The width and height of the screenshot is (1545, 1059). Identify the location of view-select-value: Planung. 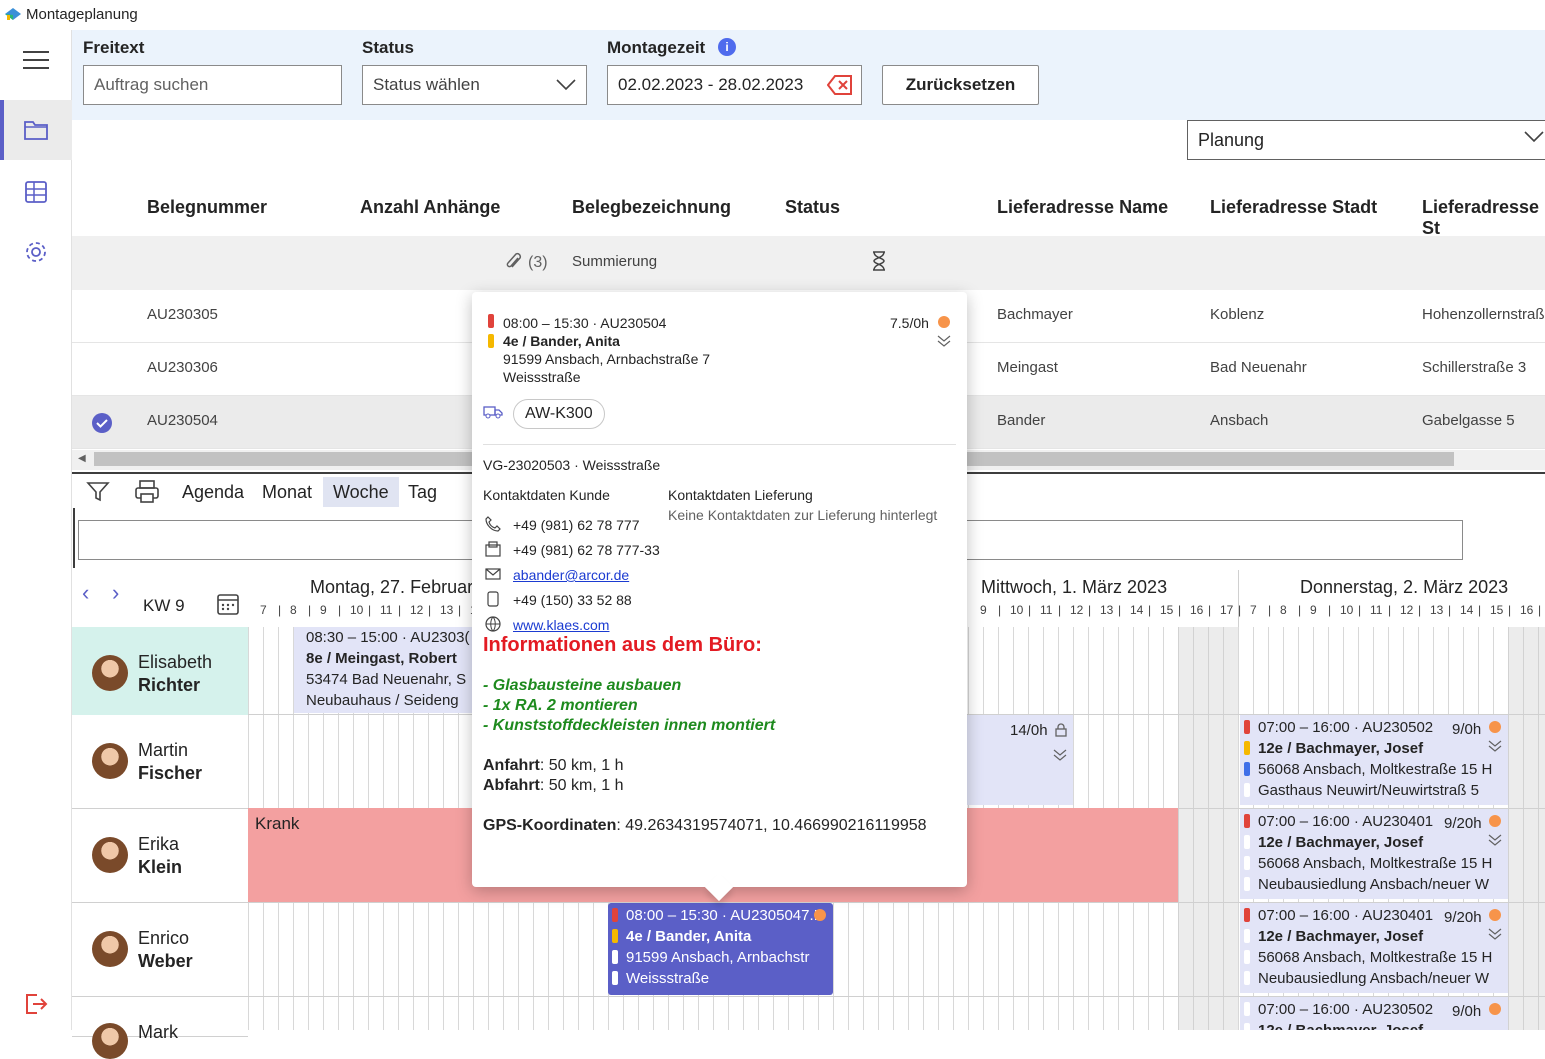
(1231, 139).